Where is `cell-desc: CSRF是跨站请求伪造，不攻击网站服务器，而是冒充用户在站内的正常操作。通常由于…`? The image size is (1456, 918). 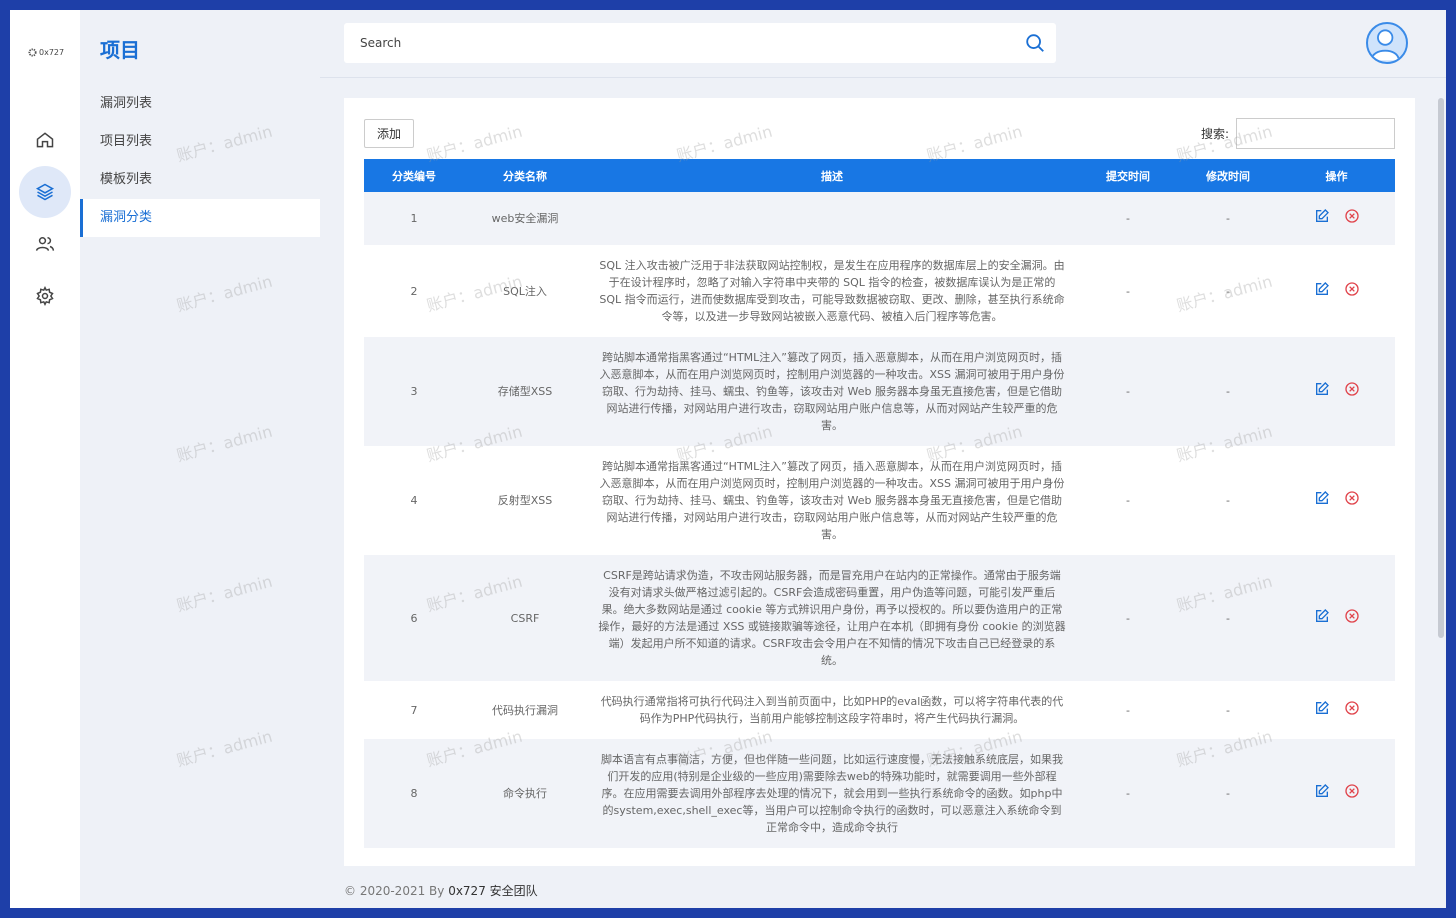
cell-desc: CSRF是跨站请求伪造，不攻击网站服务器，而是冒充用户在站内的正常操作。通常由于… is located at coordinates (832, 618).